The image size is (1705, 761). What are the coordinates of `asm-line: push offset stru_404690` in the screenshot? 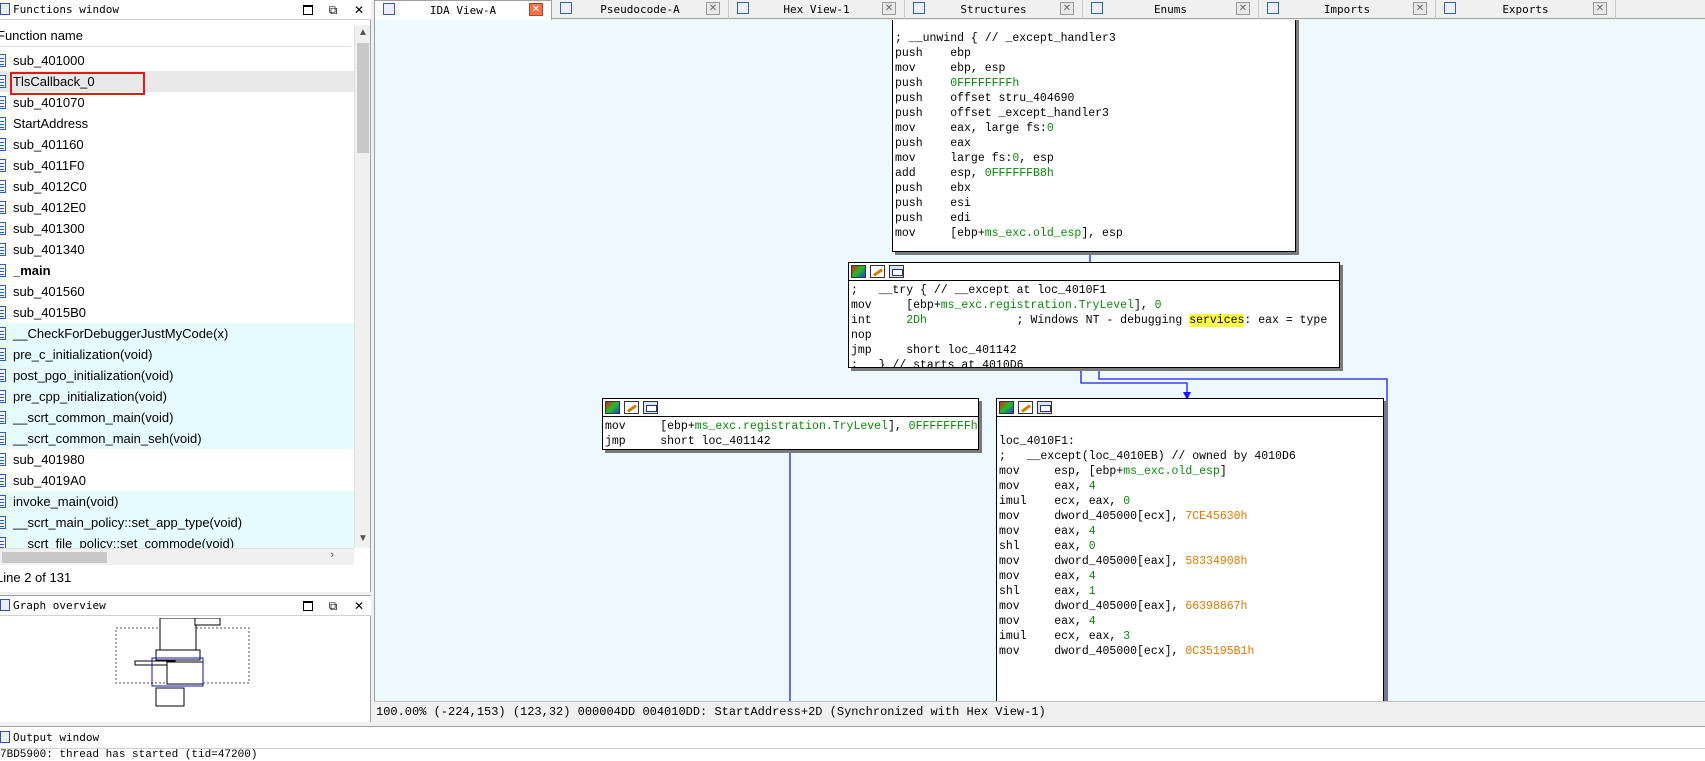 It's located at (1094, 98).